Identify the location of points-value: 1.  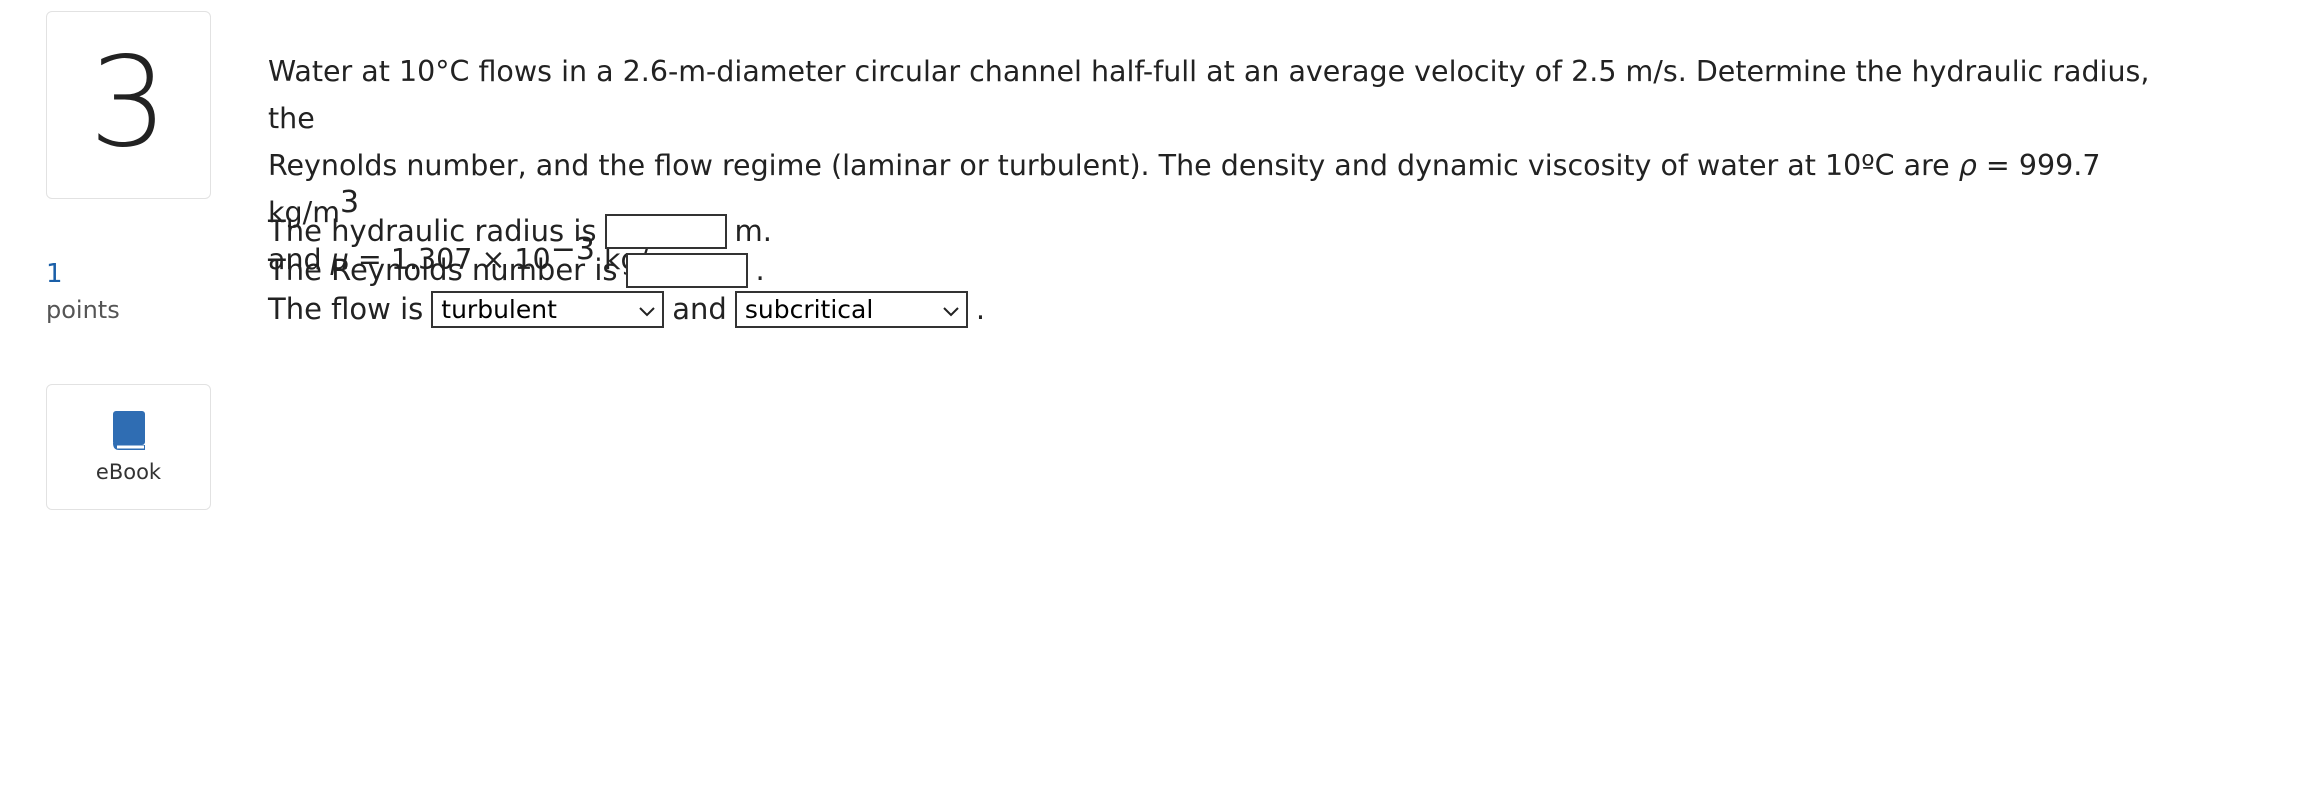
(54, 274).